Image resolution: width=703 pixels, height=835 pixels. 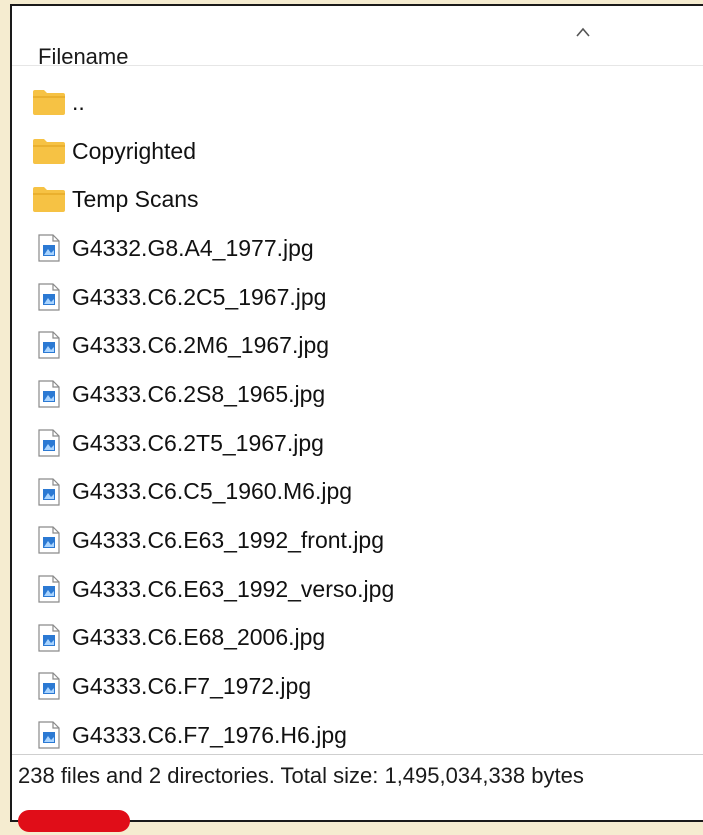 I want to click on red-highlight-mark, so click(x=74, y=821).